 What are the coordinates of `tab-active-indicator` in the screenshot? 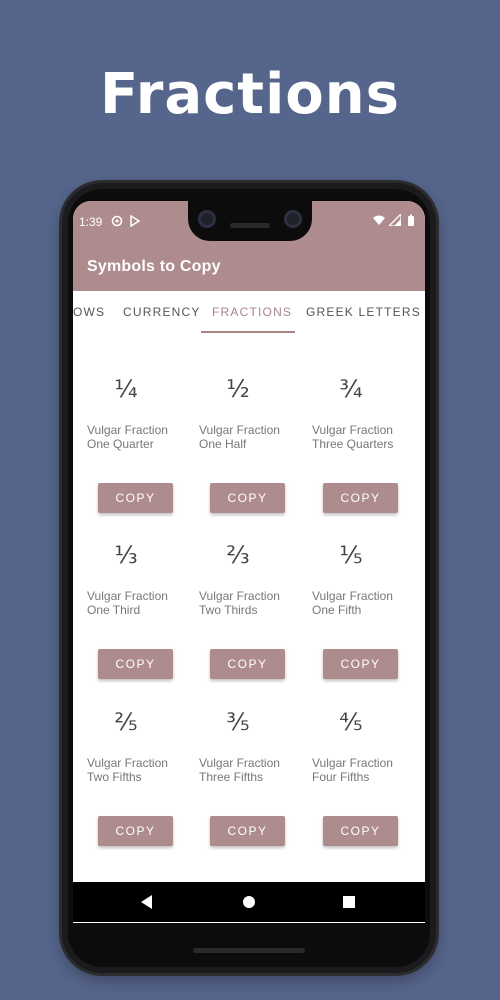 It's located at (248, 332).